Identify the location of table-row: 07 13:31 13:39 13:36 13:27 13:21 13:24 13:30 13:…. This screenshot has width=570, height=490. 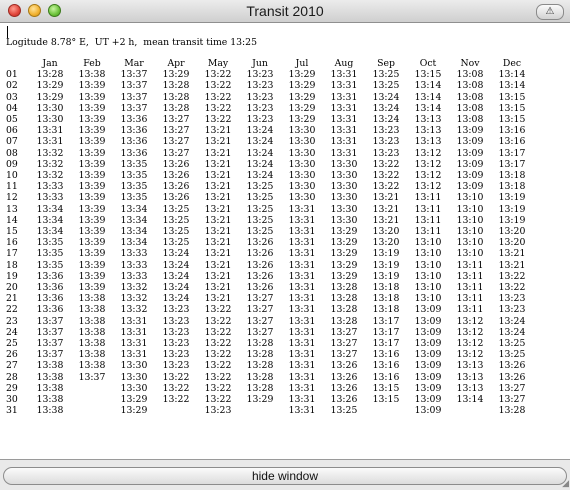
(268, 141).